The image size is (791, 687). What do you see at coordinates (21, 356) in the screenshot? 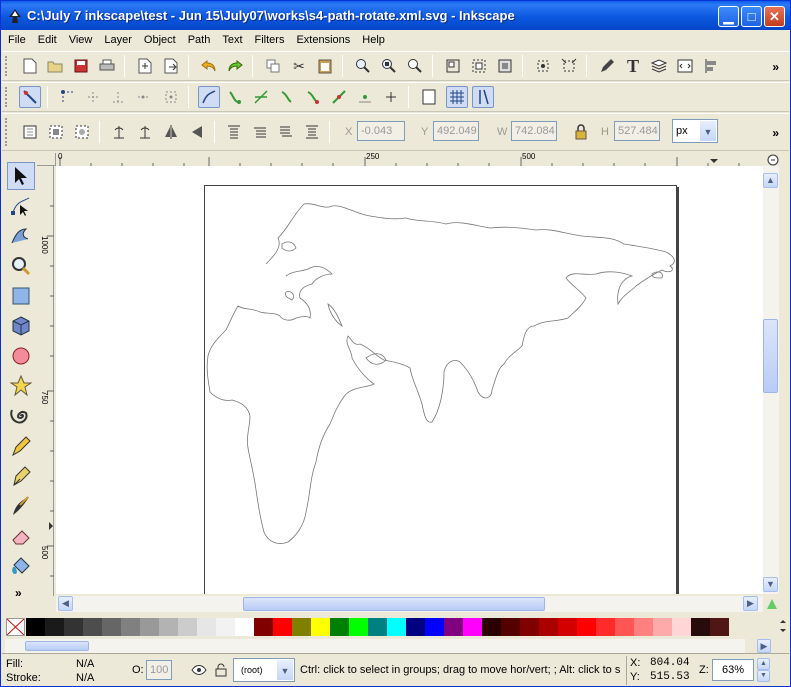
I see `ellipse-tool-icon` at bounding box center [21, 356].